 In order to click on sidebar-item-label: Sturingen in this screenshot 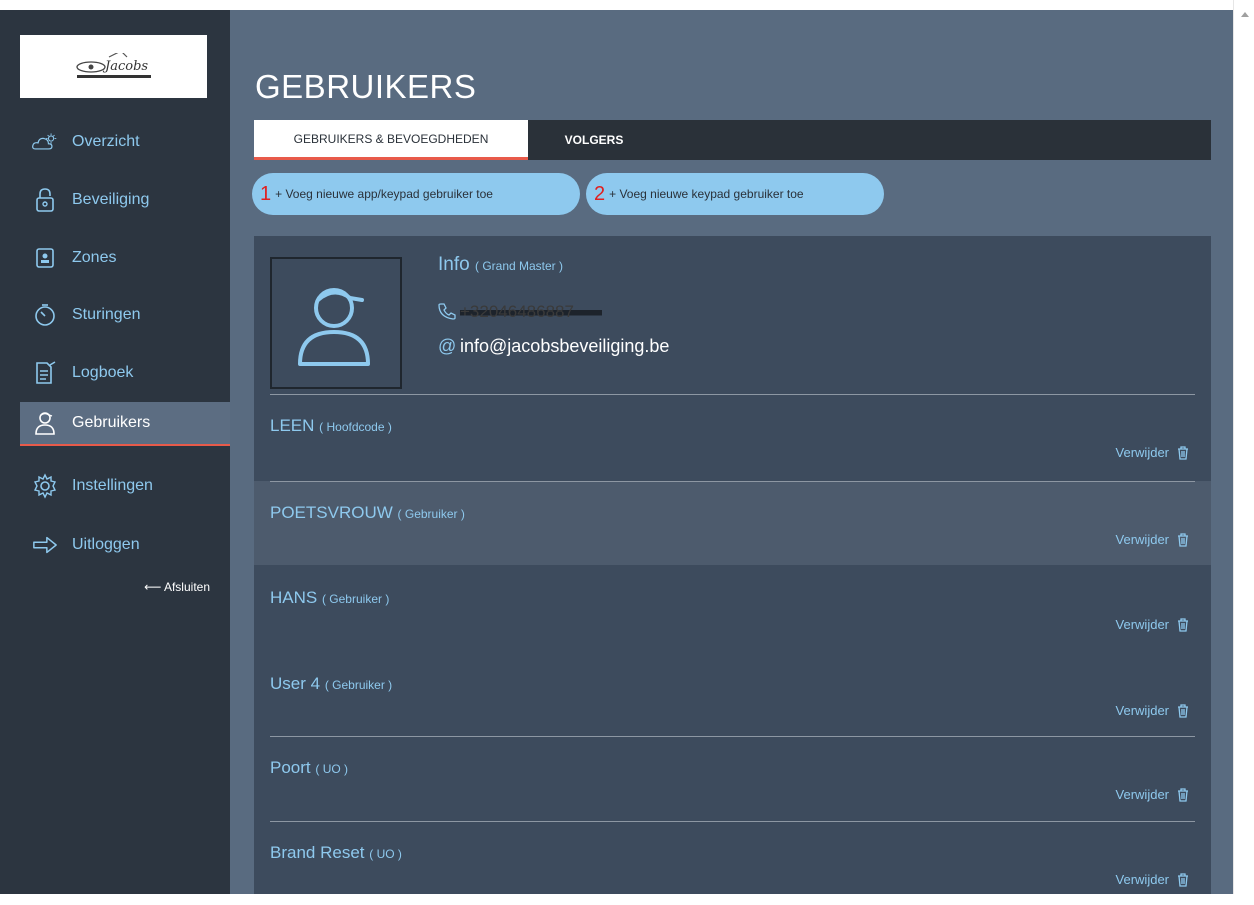, I will do `click(106, 314)`.